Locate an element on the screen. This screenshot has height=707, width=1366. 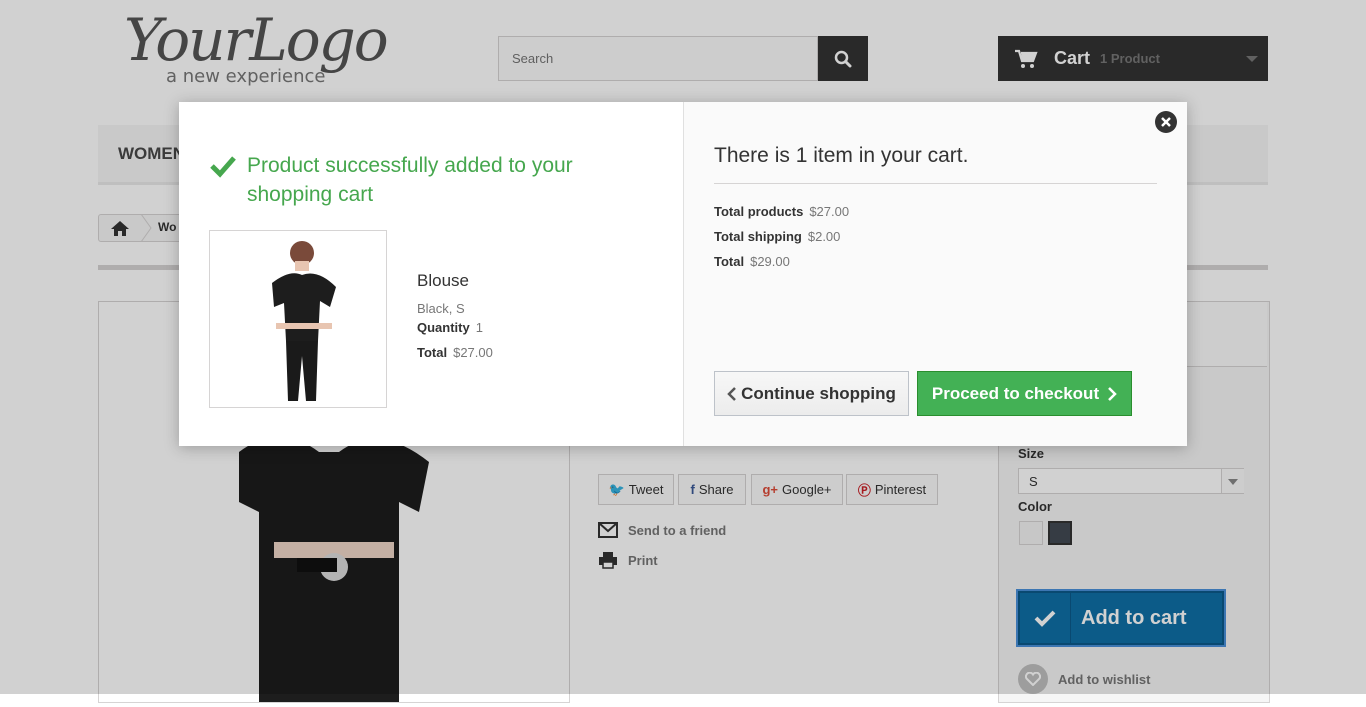
continue-shopping-button: Continue shopping is located at coordinates (811, 393).